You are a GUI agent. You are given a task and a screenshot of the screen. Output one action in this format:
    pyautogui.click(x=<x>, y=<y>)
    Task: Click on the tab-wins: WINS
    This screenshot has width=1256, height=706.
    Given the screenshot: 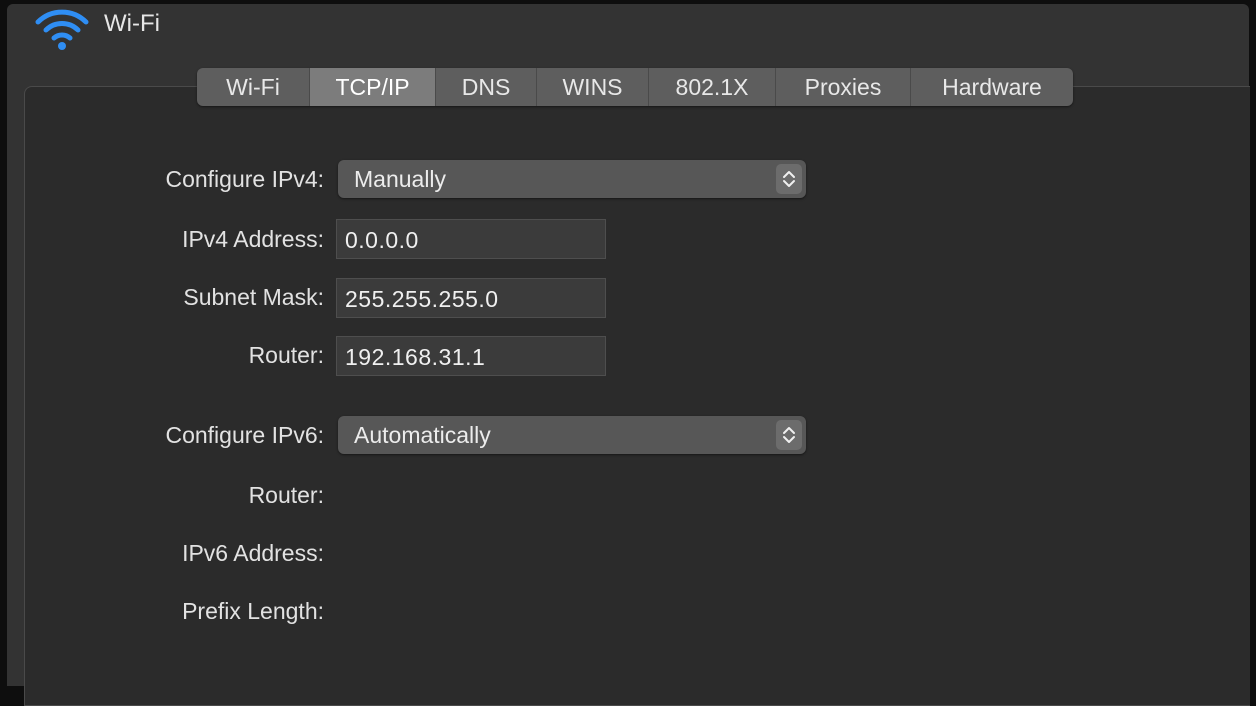 What is the action you would take?
    pyautogui.click(x=593, y=87)
    